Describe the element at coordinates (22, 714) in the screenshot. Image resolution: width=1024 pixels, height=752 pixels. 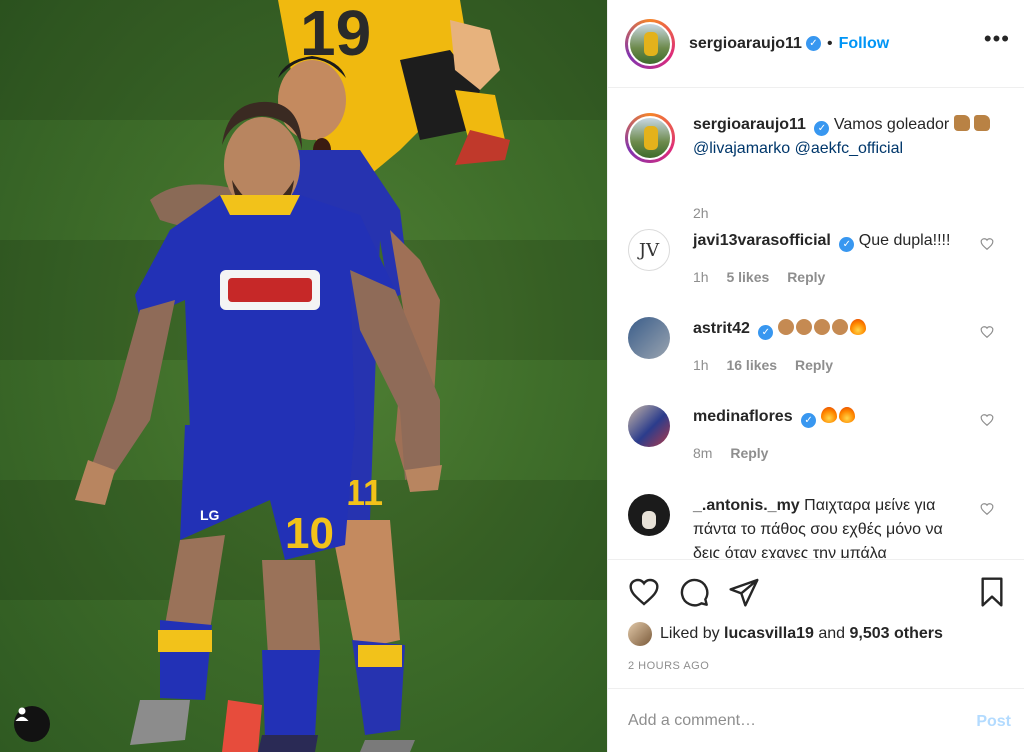
I see `person-tag-icon` at that location.